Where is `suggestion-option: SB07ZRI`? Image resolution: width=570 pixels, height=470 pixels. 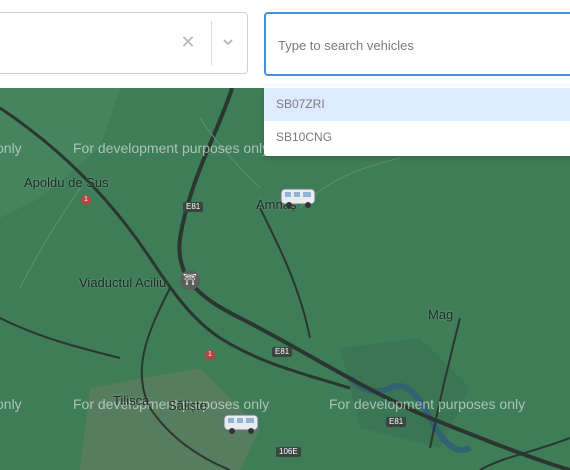
suggestion-option: SB07ZRI is located at coordinates (417, 104).